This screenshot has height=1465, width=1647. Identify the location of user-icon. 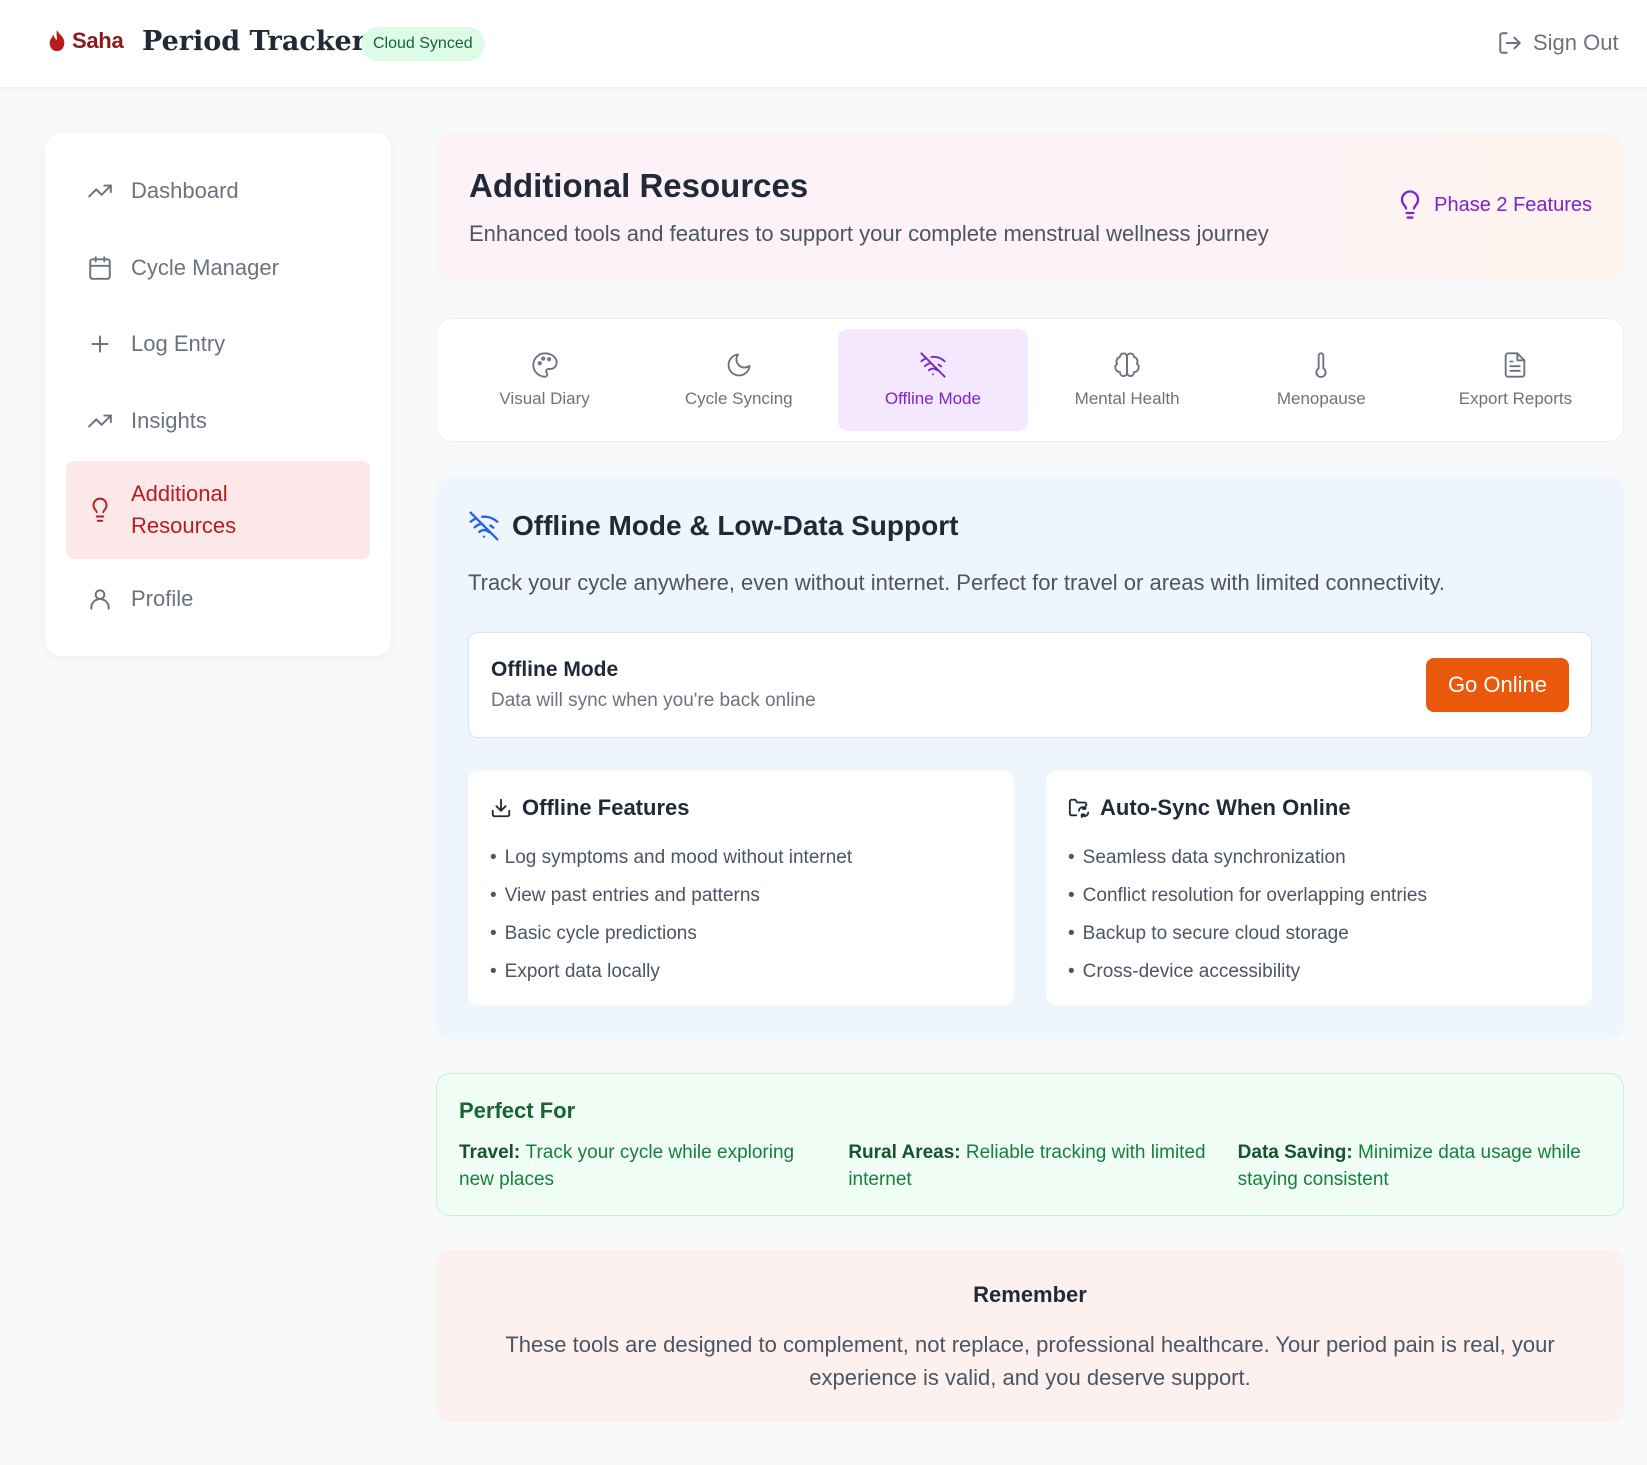
(100, 599).